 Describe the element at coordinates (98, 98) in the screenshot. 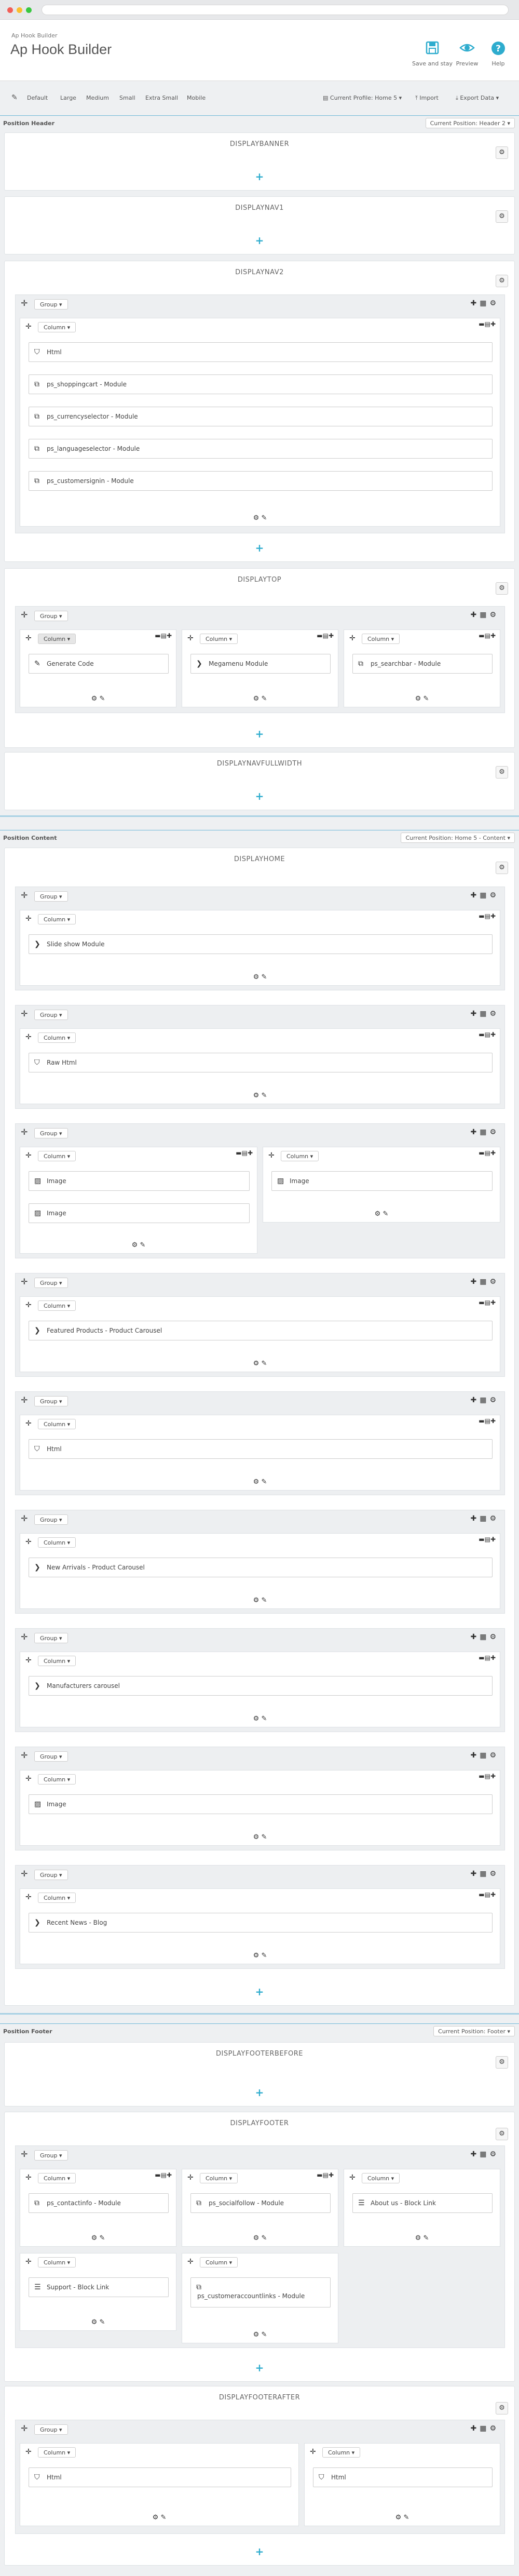

I see `device-medium: Medium` at that location.